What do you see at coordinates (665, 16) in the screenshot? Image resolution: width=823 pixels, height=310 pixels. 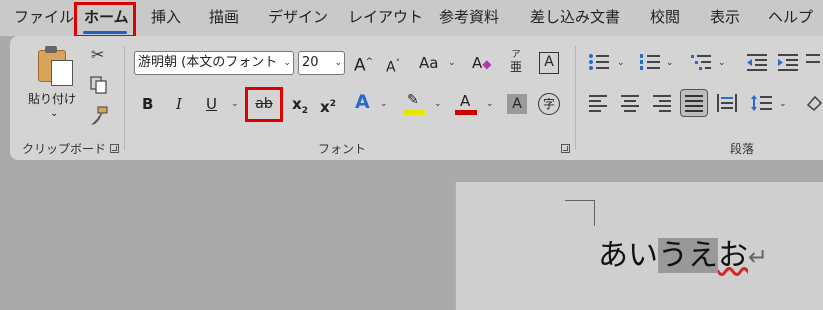 I see `tab-review: 校閲` at bounding box center [665, 16].